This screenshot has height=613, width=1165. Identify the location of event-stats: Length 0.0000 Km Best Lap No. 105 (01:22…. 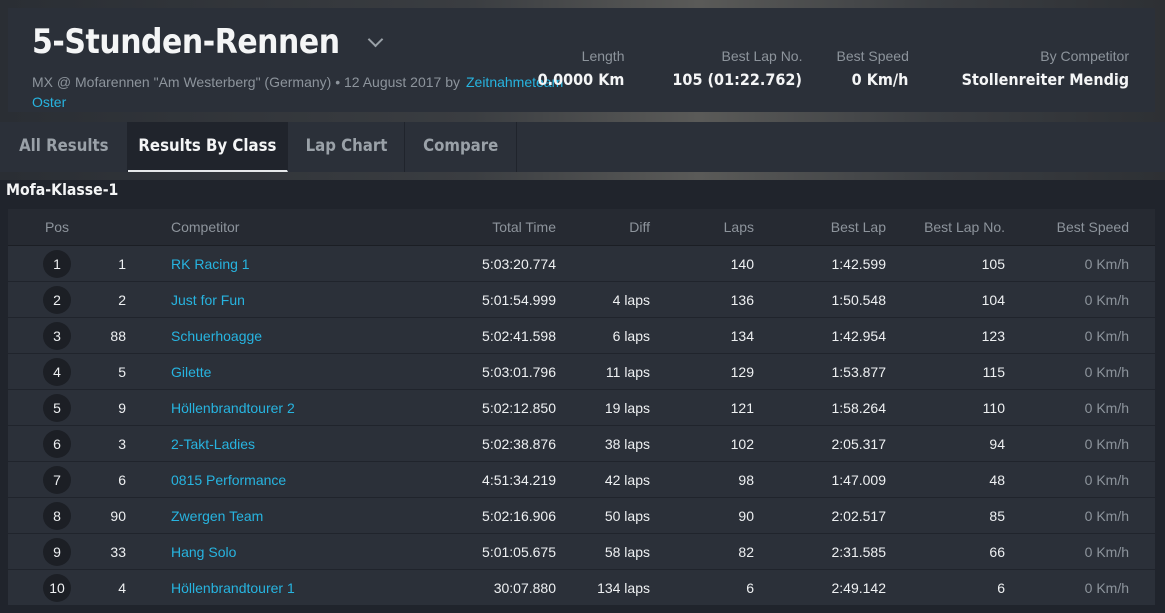
(811, 68).